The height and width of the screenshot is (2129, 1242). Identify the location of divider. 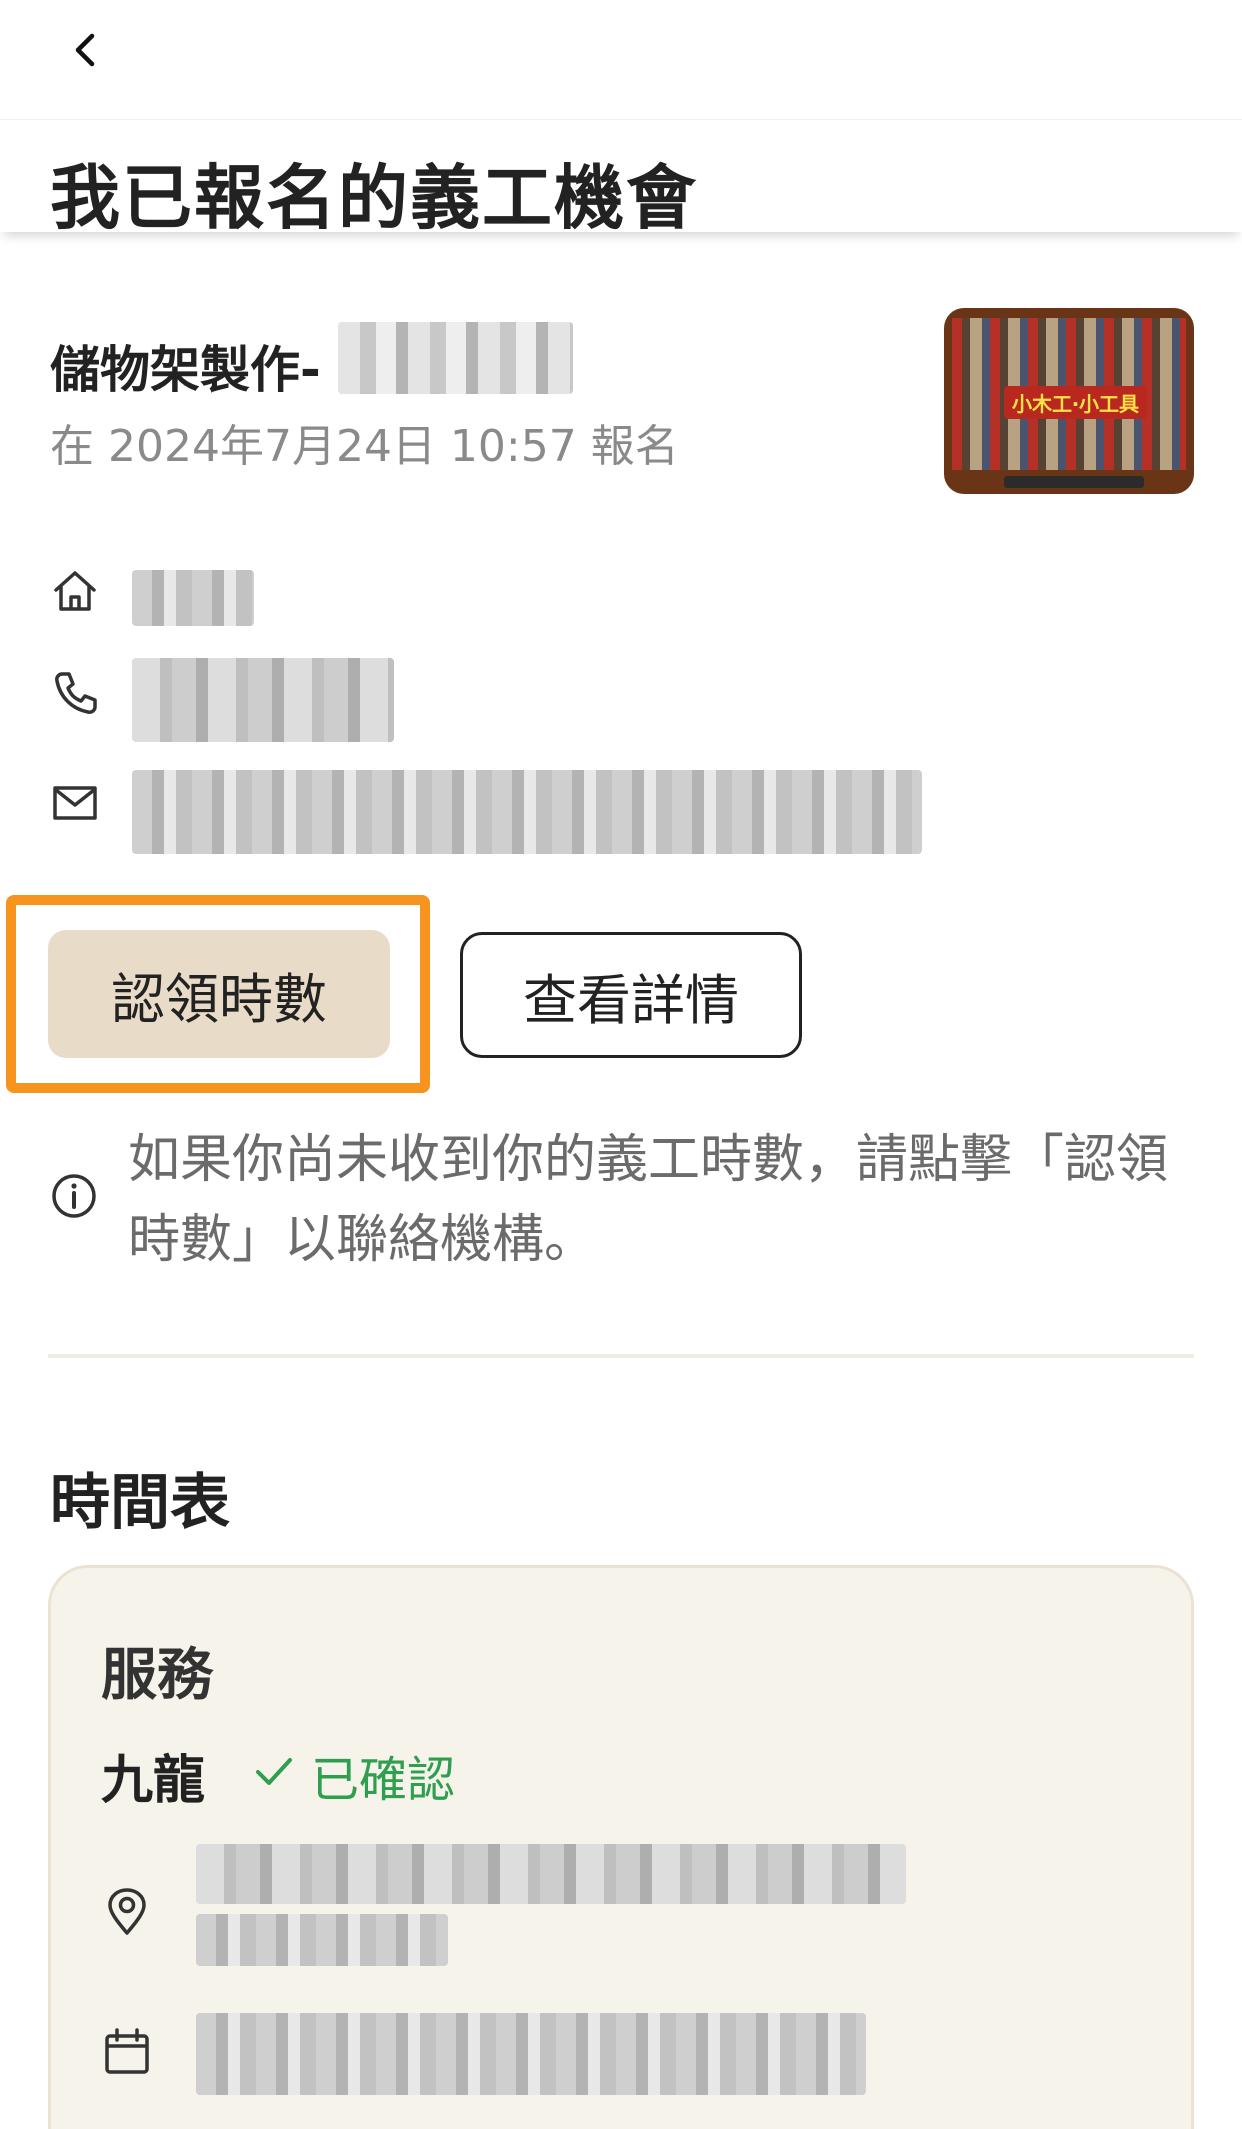
(621, 1356).